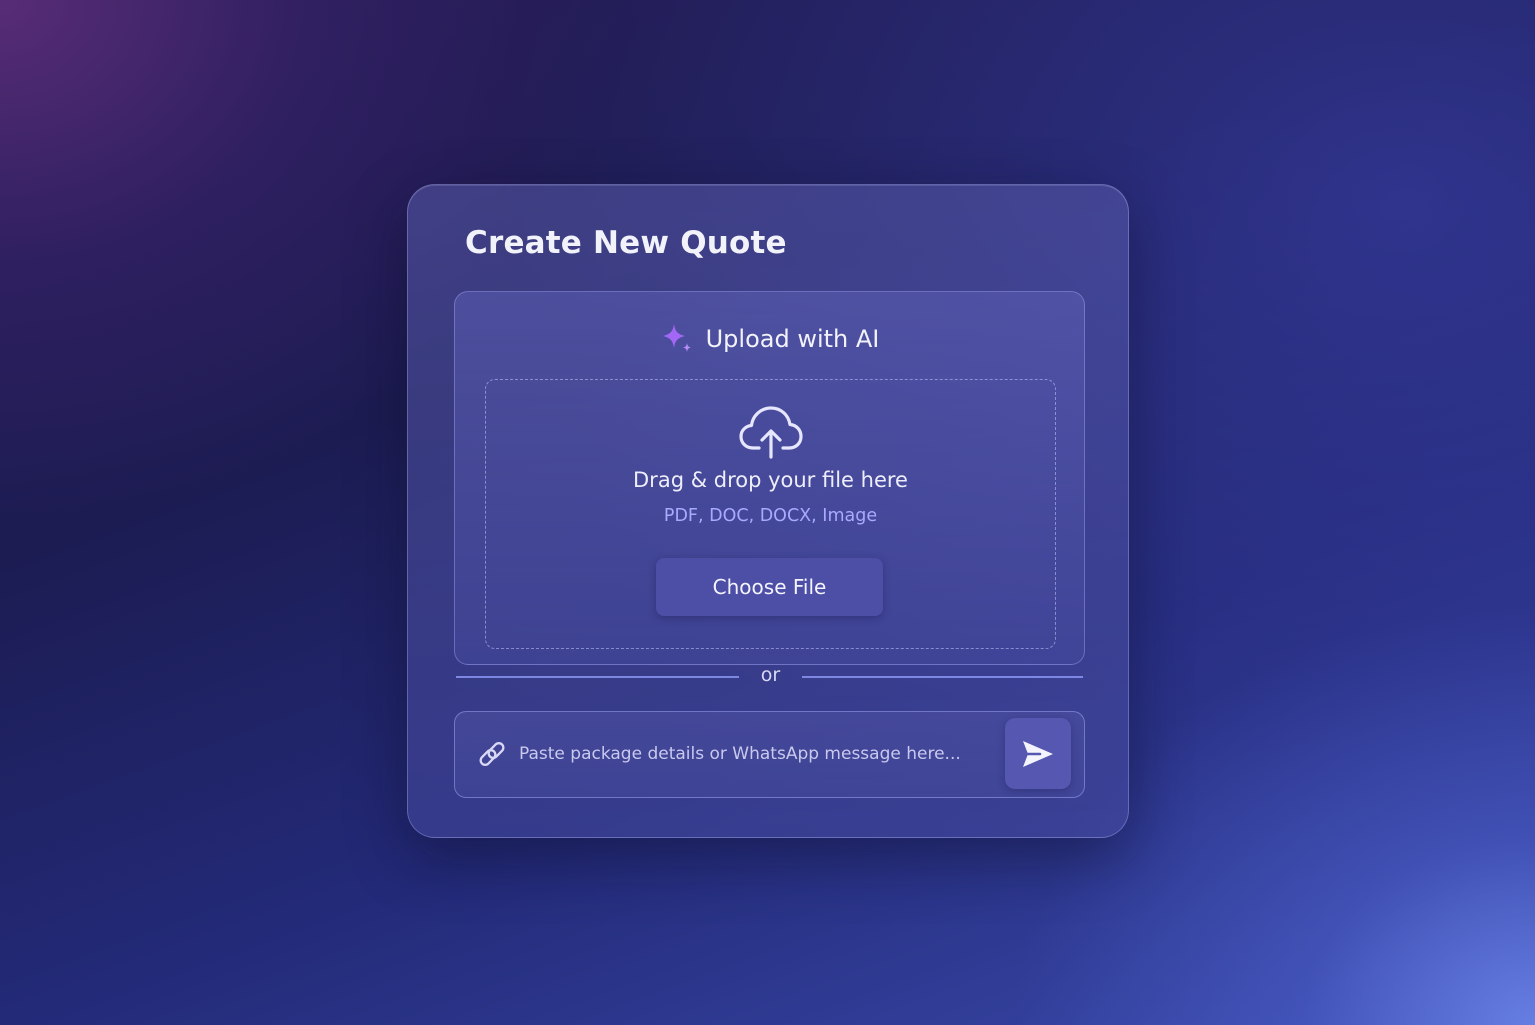 This screenshot has width=1535, height=1025. I want to click on upload-title: Upload with AI, so click(792, 339).